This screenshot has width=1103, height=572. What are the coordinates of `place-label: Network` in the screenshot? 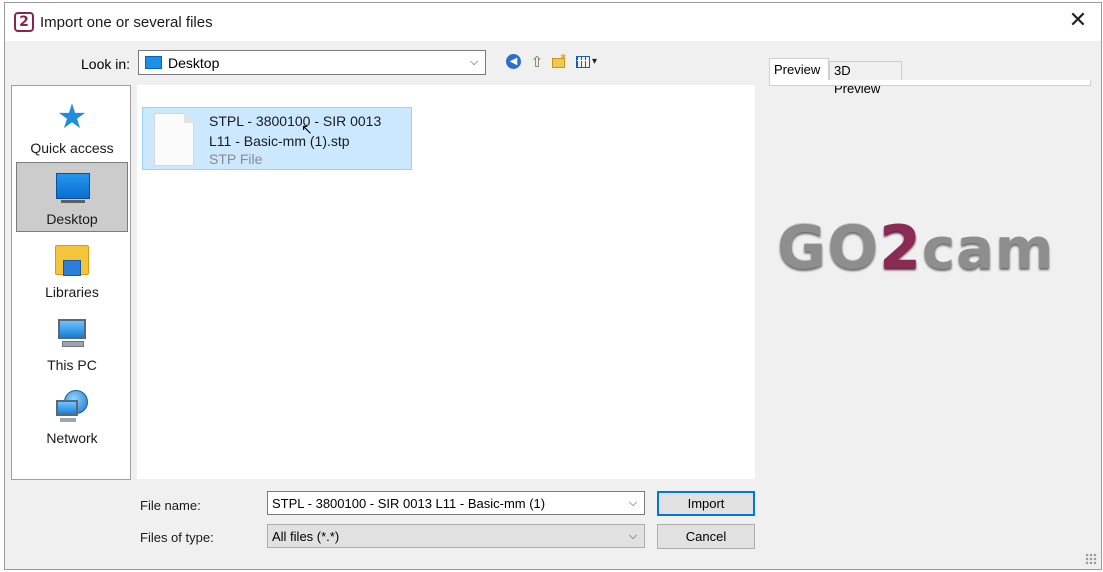 It's located at (72, 438).